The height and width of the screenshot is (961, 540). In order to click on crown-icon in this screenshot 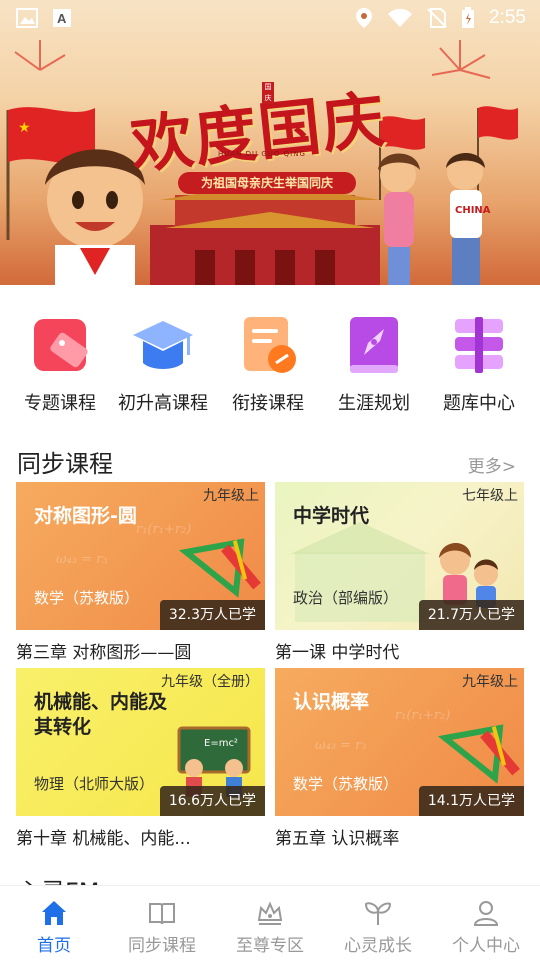, I will do `click(270, 913)`.